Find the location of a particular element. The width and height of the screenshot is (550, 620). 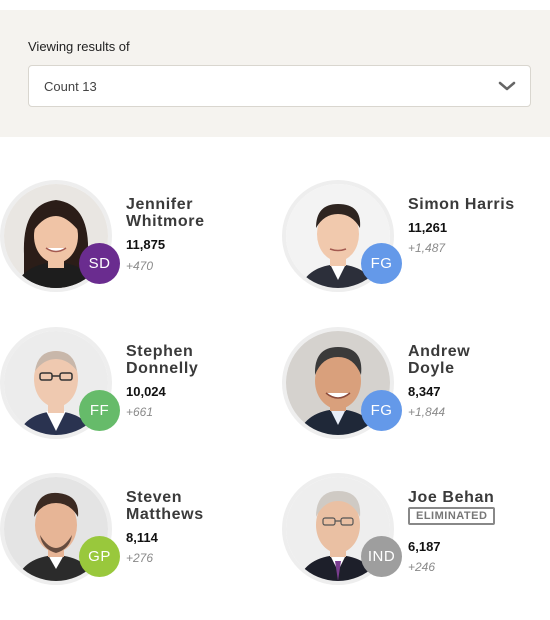

candidate-name-line2: Matthews is located at coordinates (165, 514).